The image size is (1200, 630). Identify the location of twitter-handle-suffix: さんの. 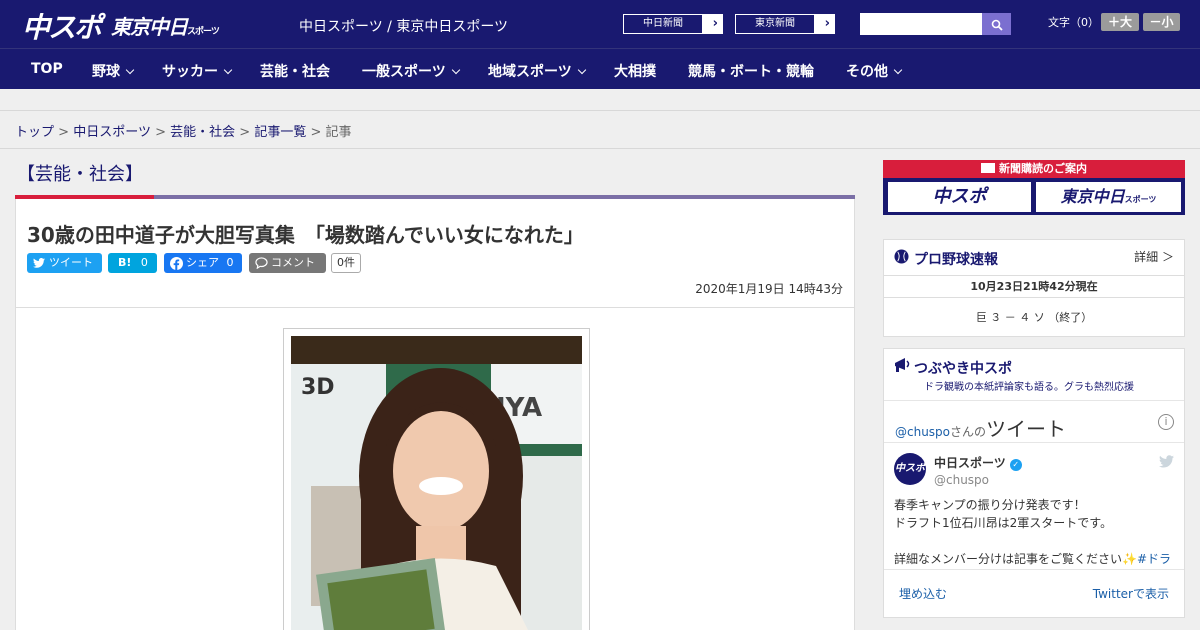
(968, 432).